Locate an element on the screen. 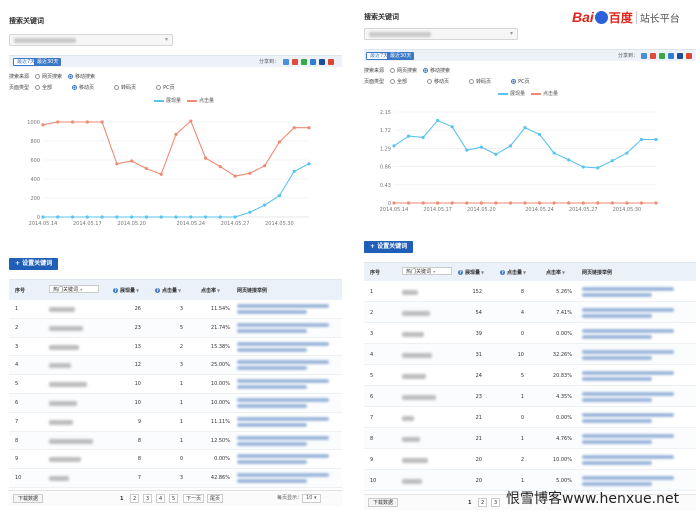 The image size is (700, 525). share-wechat-icon is located at coordinates (304, 62).